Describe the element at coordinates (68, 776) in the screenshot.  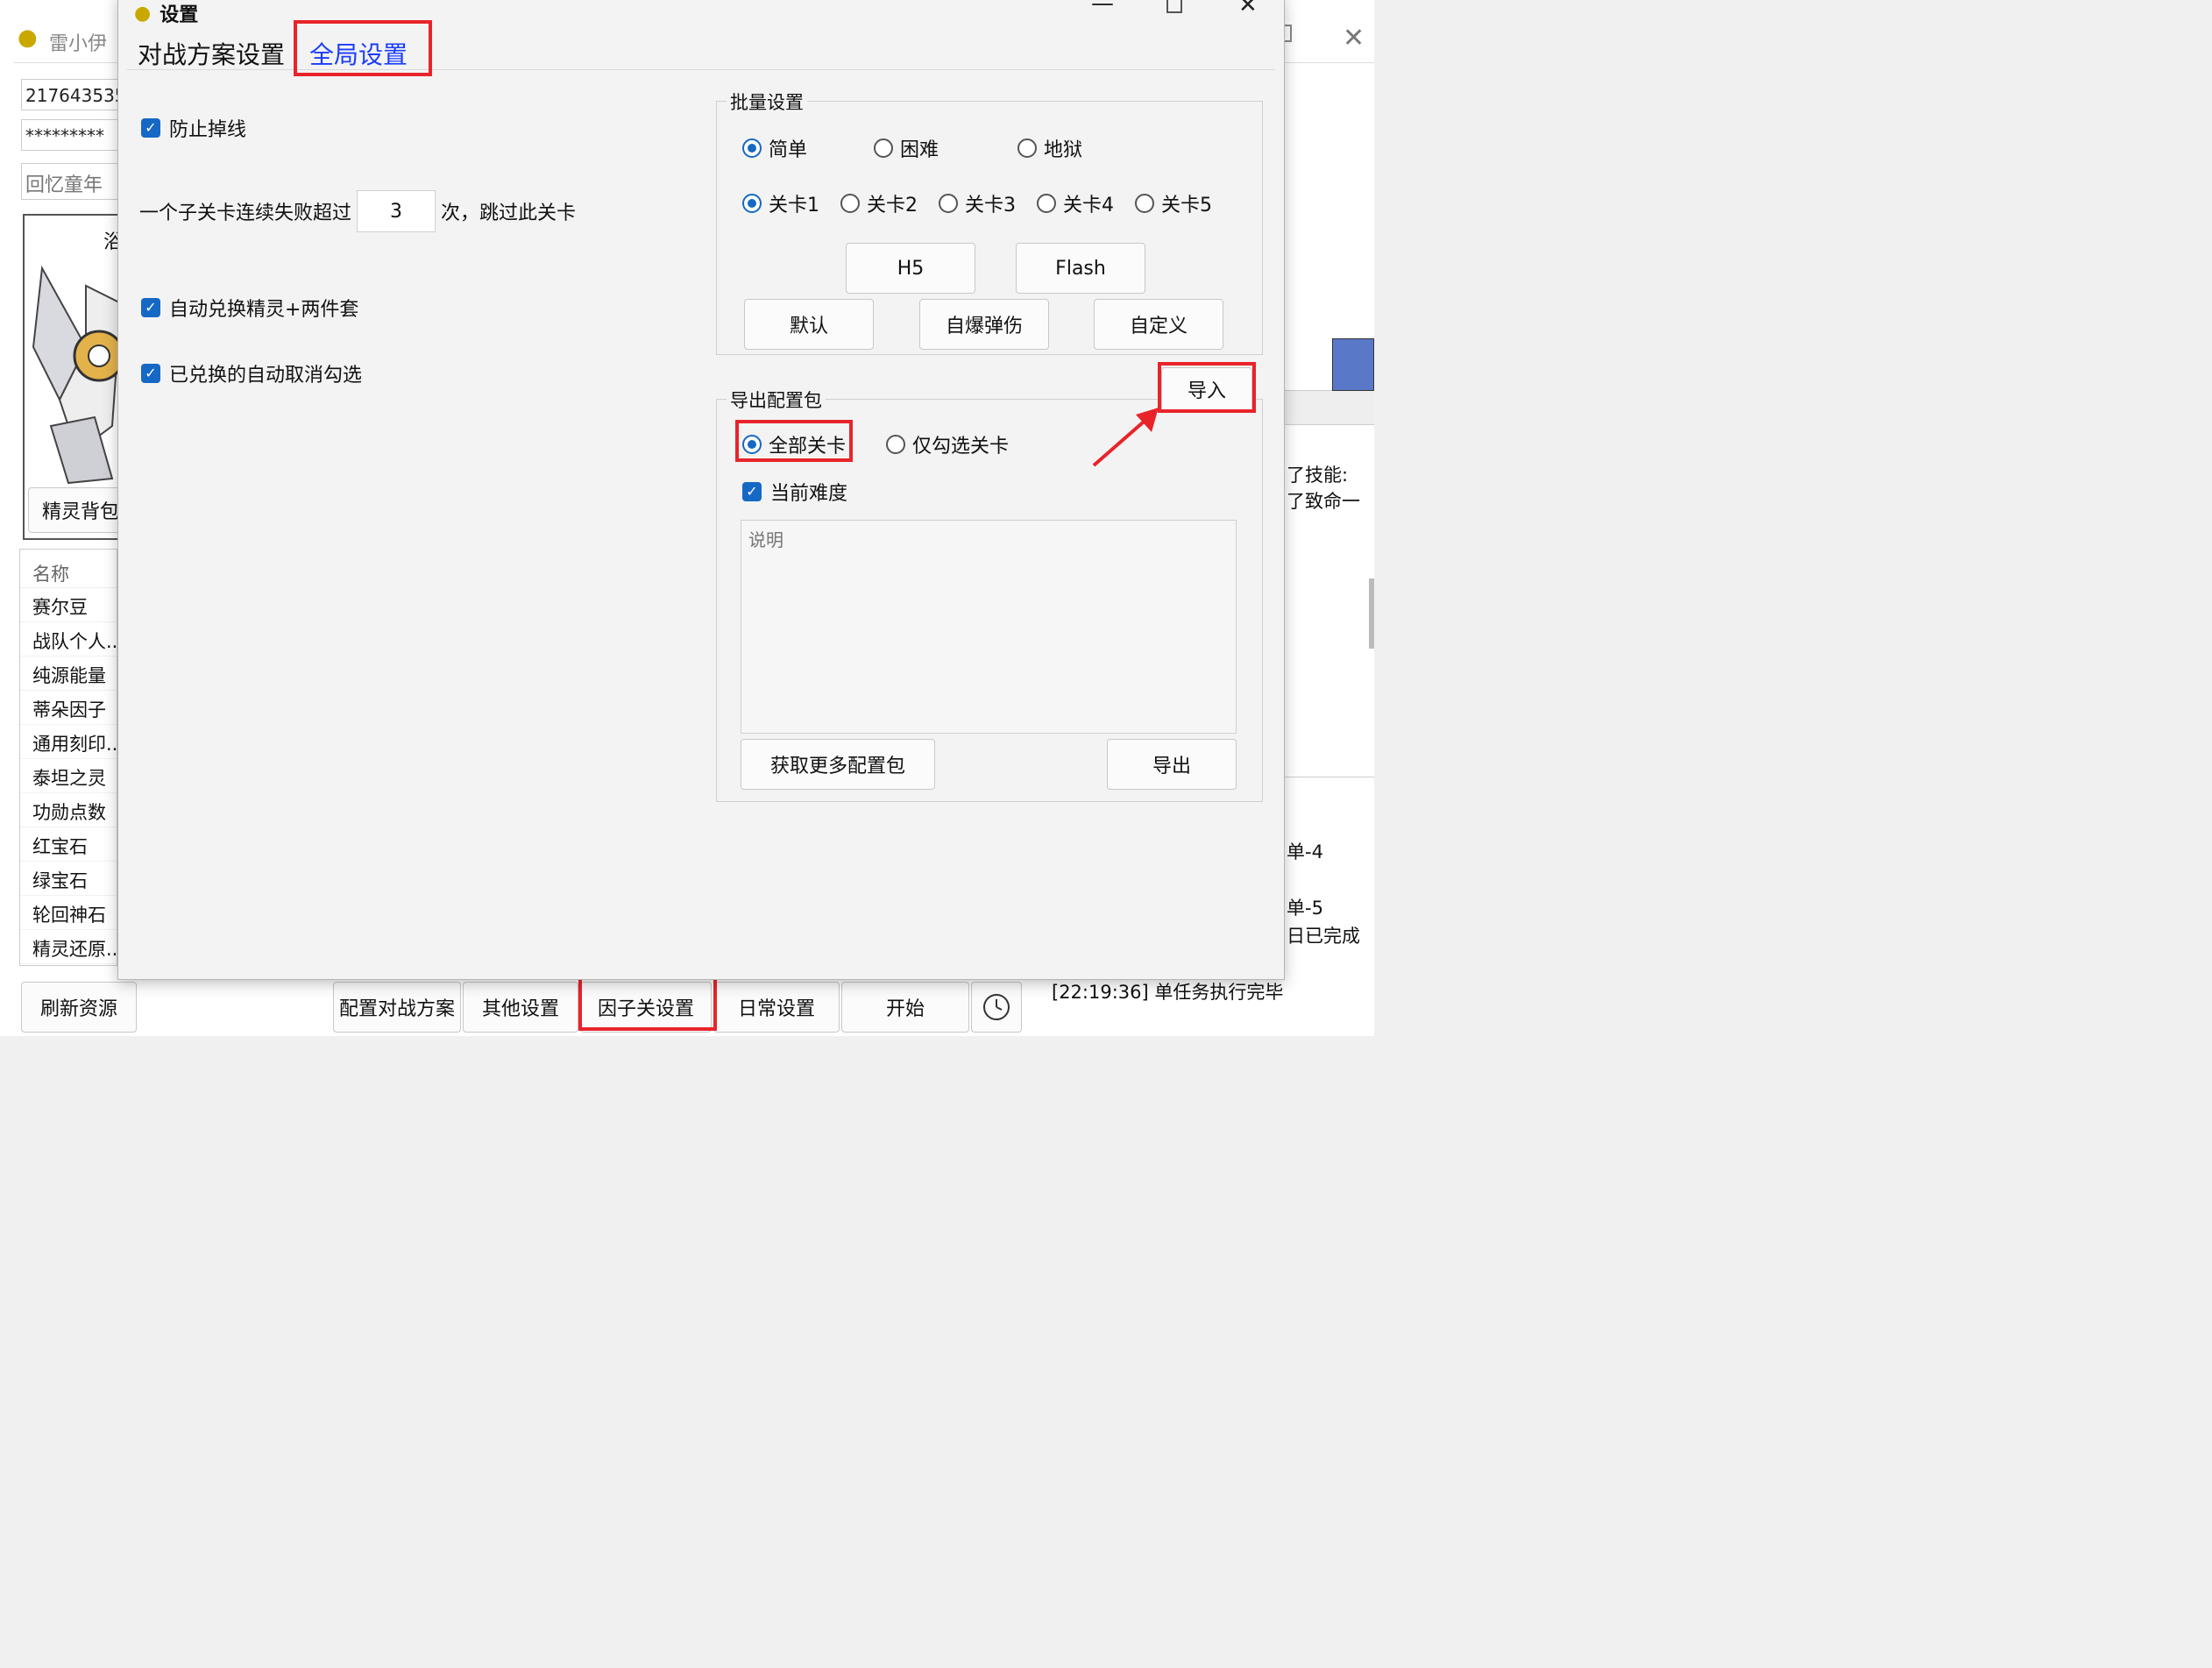
I see `list-item: 泰坦之灵` at that location.